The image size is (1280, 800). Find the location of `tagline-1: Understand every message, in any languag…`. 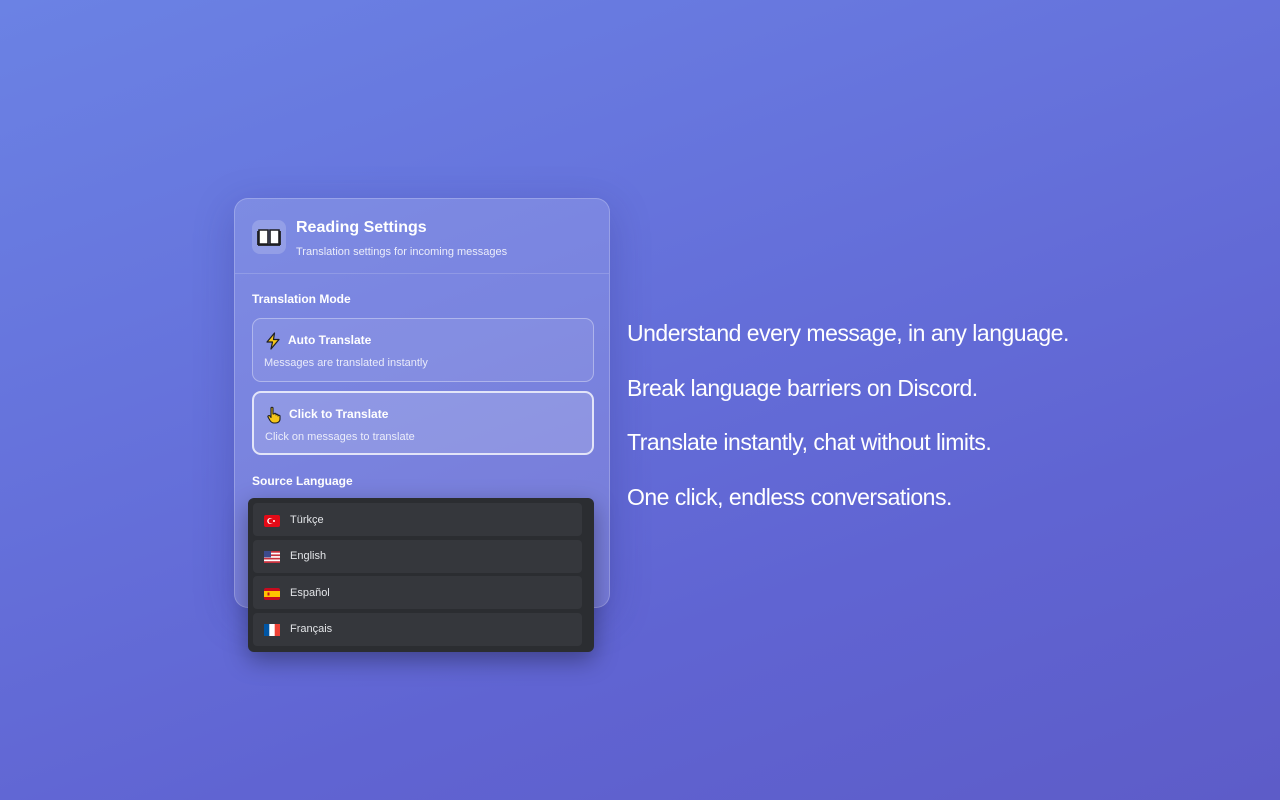

tagline-1: Understand every message, in any languag… is located at coordinates (848, 333).